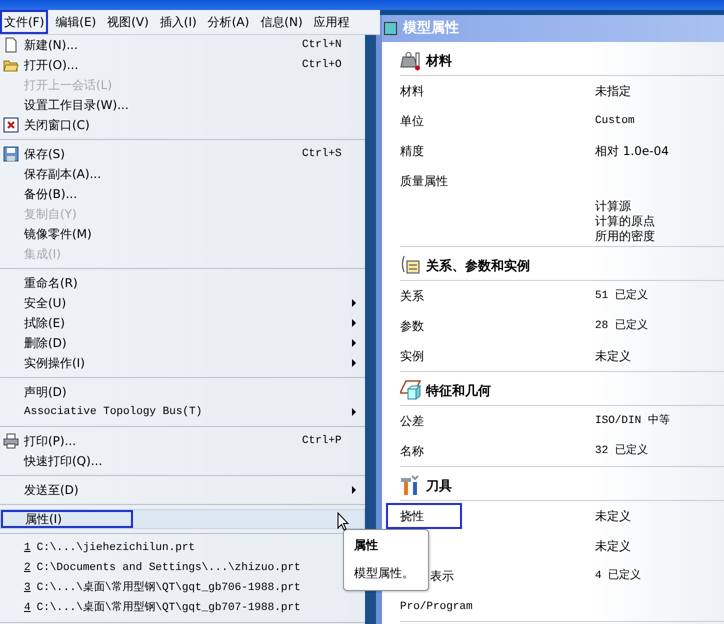  What do you see at coordinates (625, 221) in the screenshot?
I see `property-value: 计算源 计算的原点 所用的密度` at bounding box center [625, 221].